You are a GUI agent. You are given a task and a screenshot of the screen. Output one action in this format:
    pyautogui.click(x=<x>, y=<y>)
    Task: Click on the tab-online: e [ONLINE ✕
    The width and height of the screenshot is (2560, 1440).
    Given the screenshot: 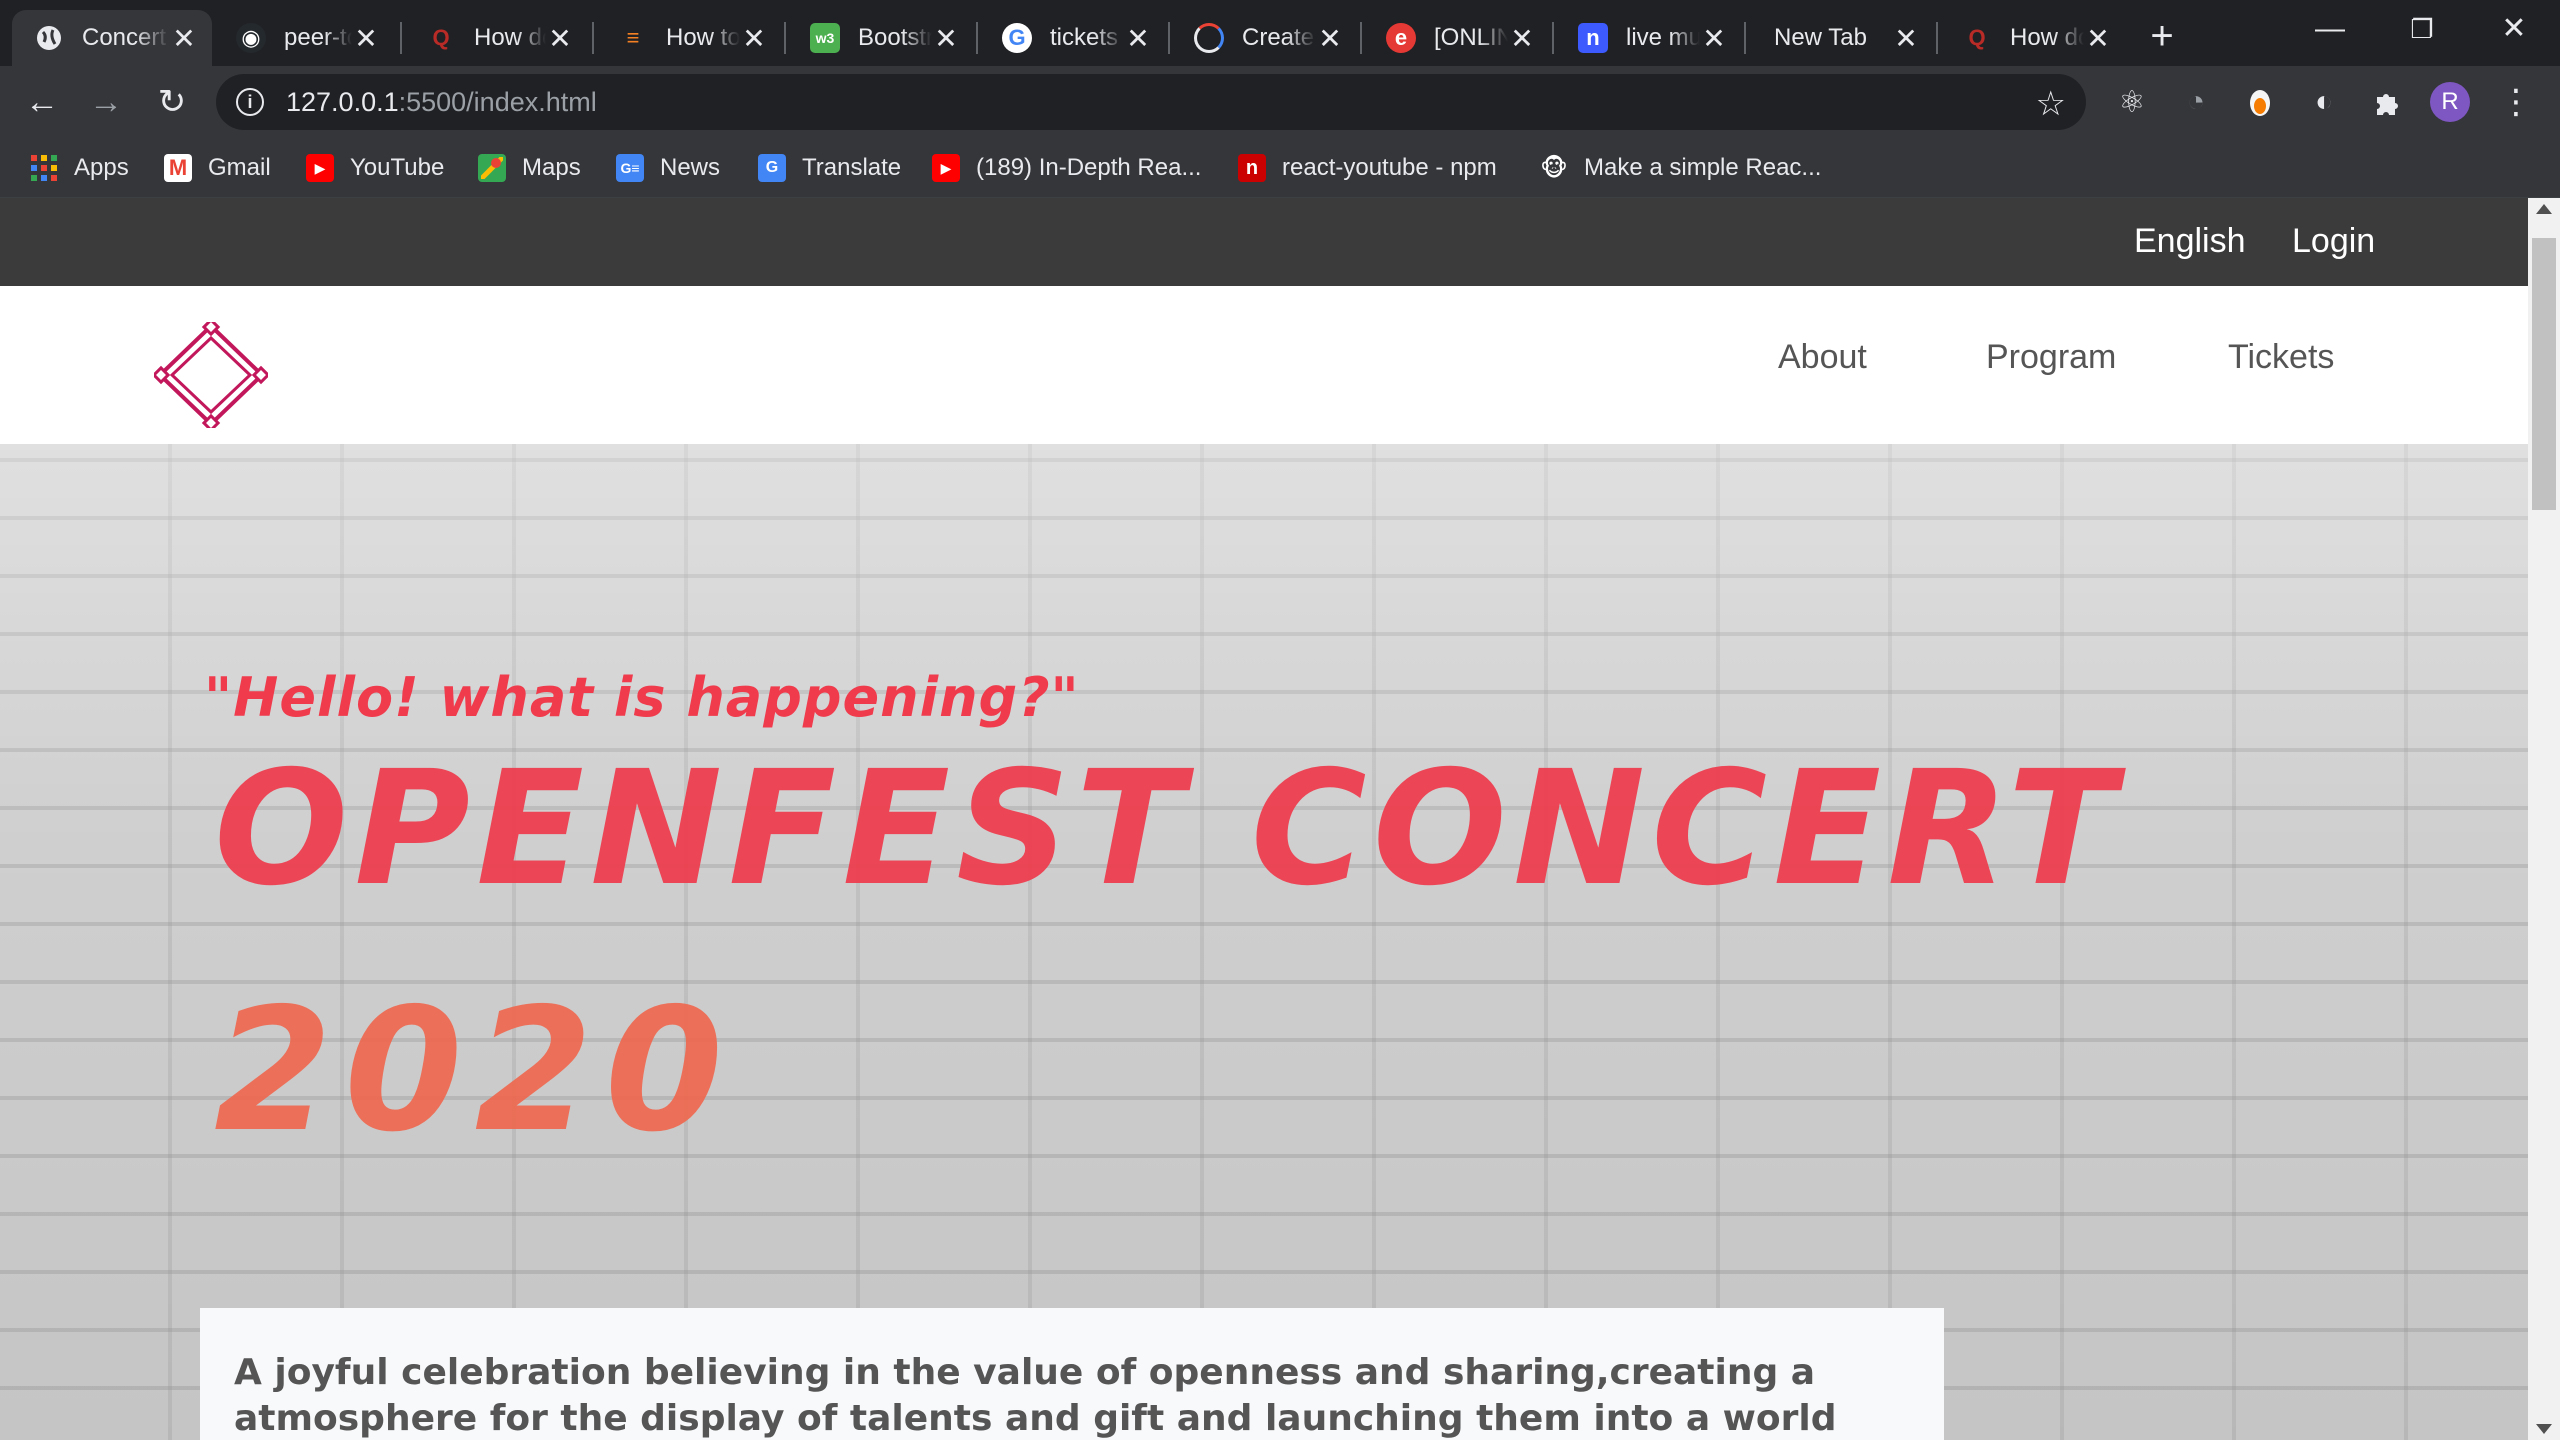 What is the action you would take?
    pyautogui.click(x=1457, y=38)
    